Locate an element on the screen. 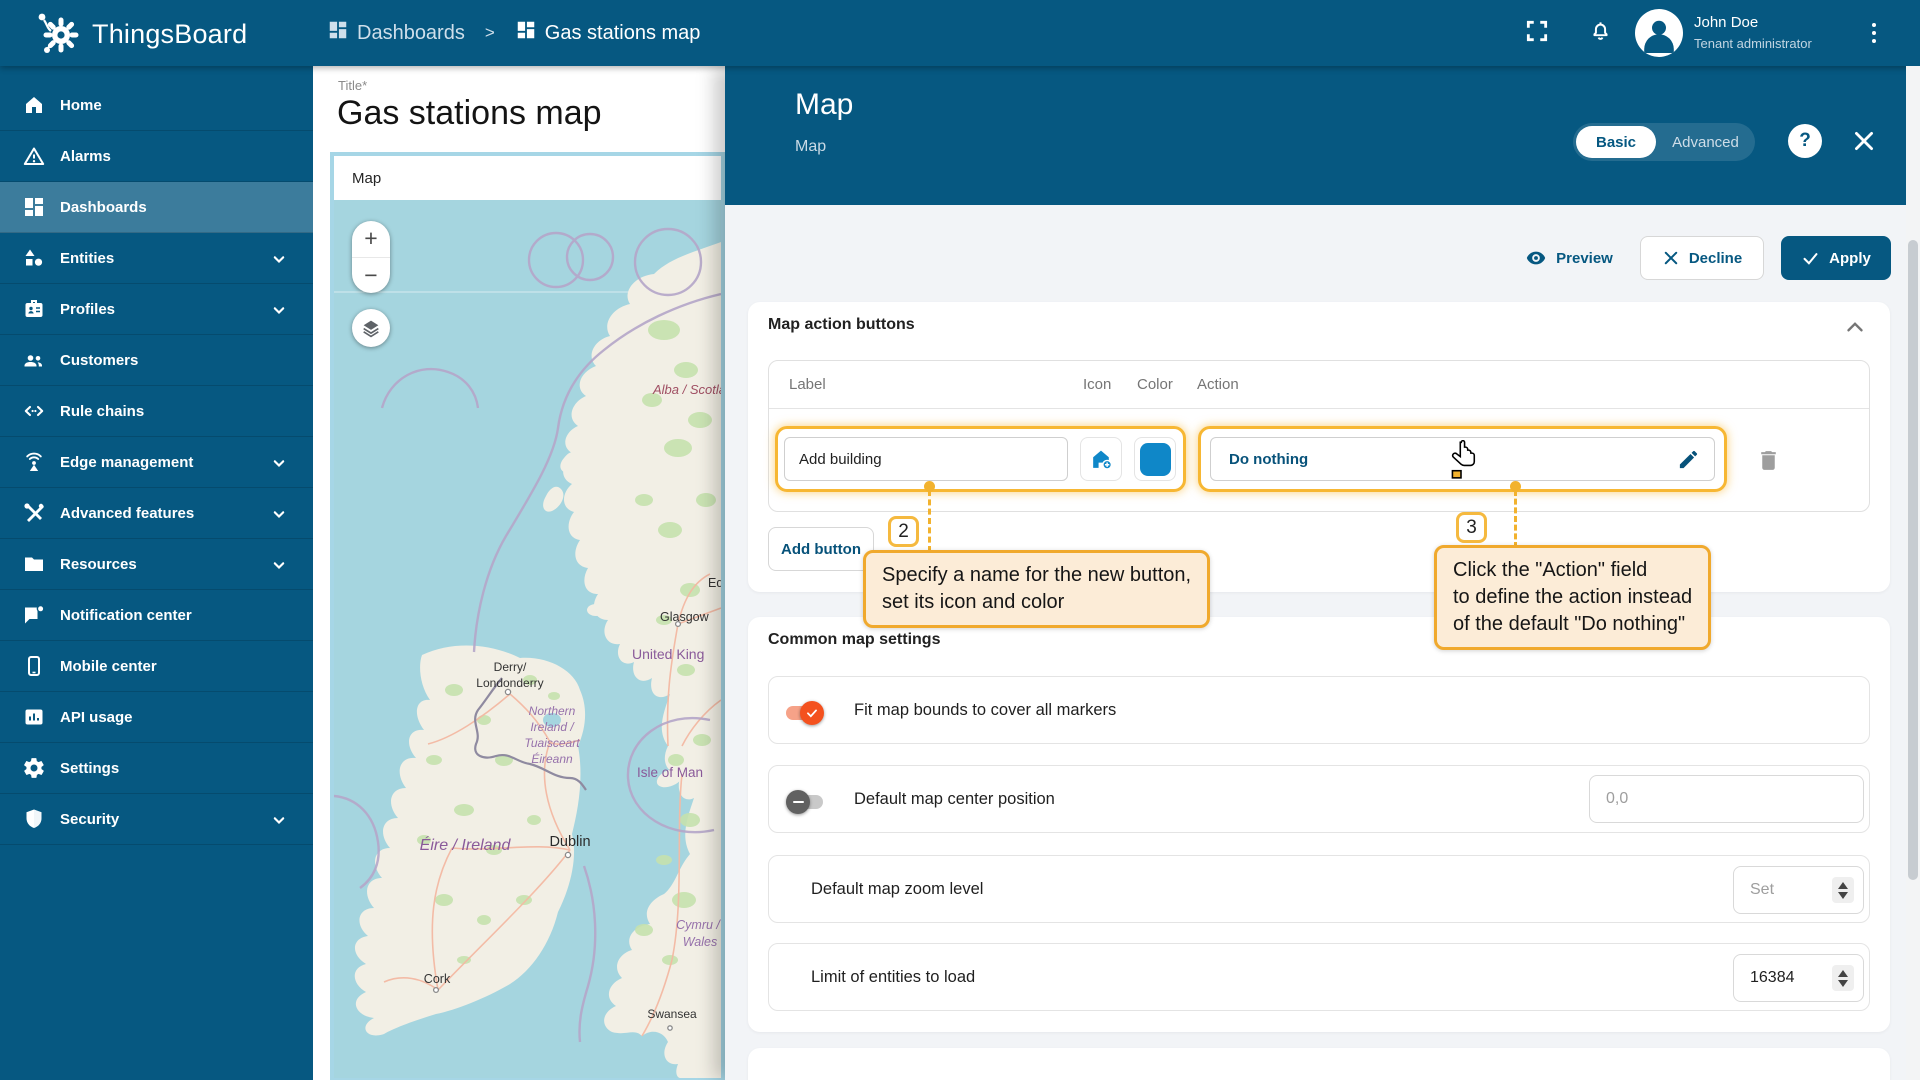 The width and height of the screenshot is (1920, 1080). sidebar-item-customers: Customers is located at coordinates (156, 360).